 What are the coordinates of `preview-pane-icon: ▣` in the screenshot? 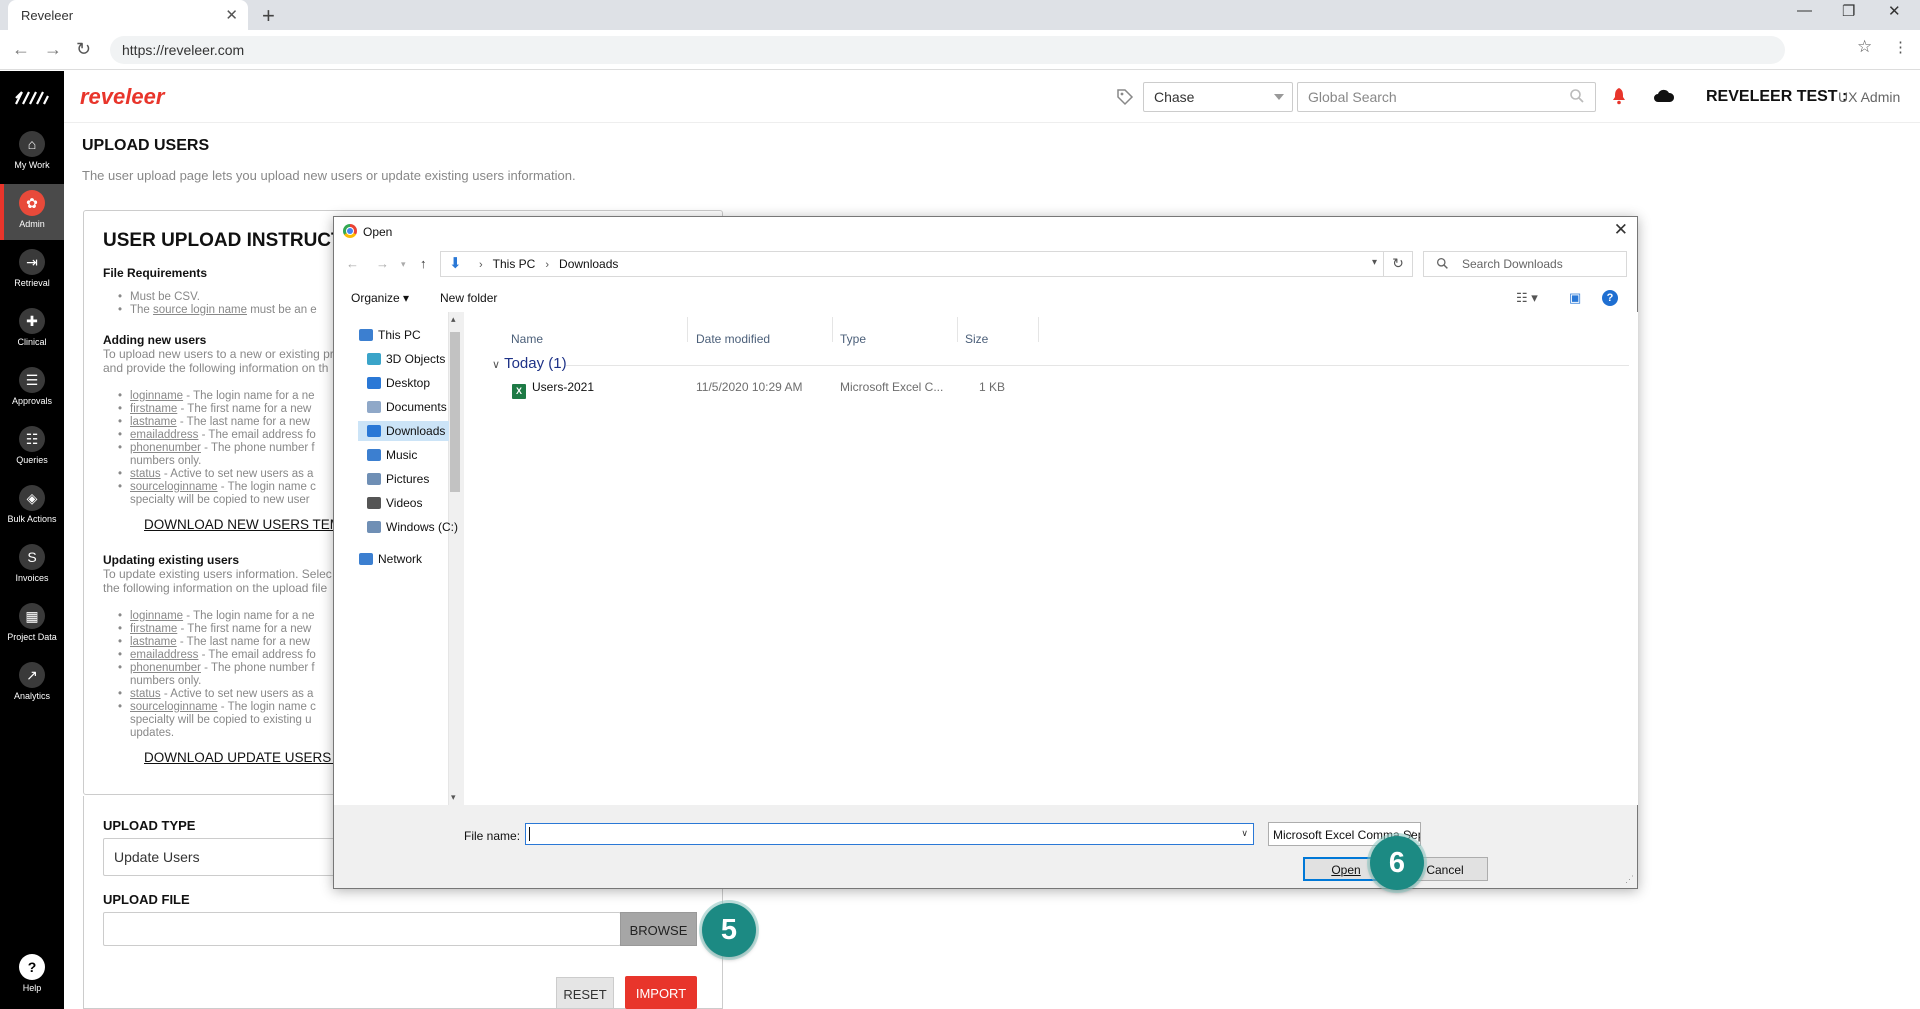 It's located at (1575, 298).